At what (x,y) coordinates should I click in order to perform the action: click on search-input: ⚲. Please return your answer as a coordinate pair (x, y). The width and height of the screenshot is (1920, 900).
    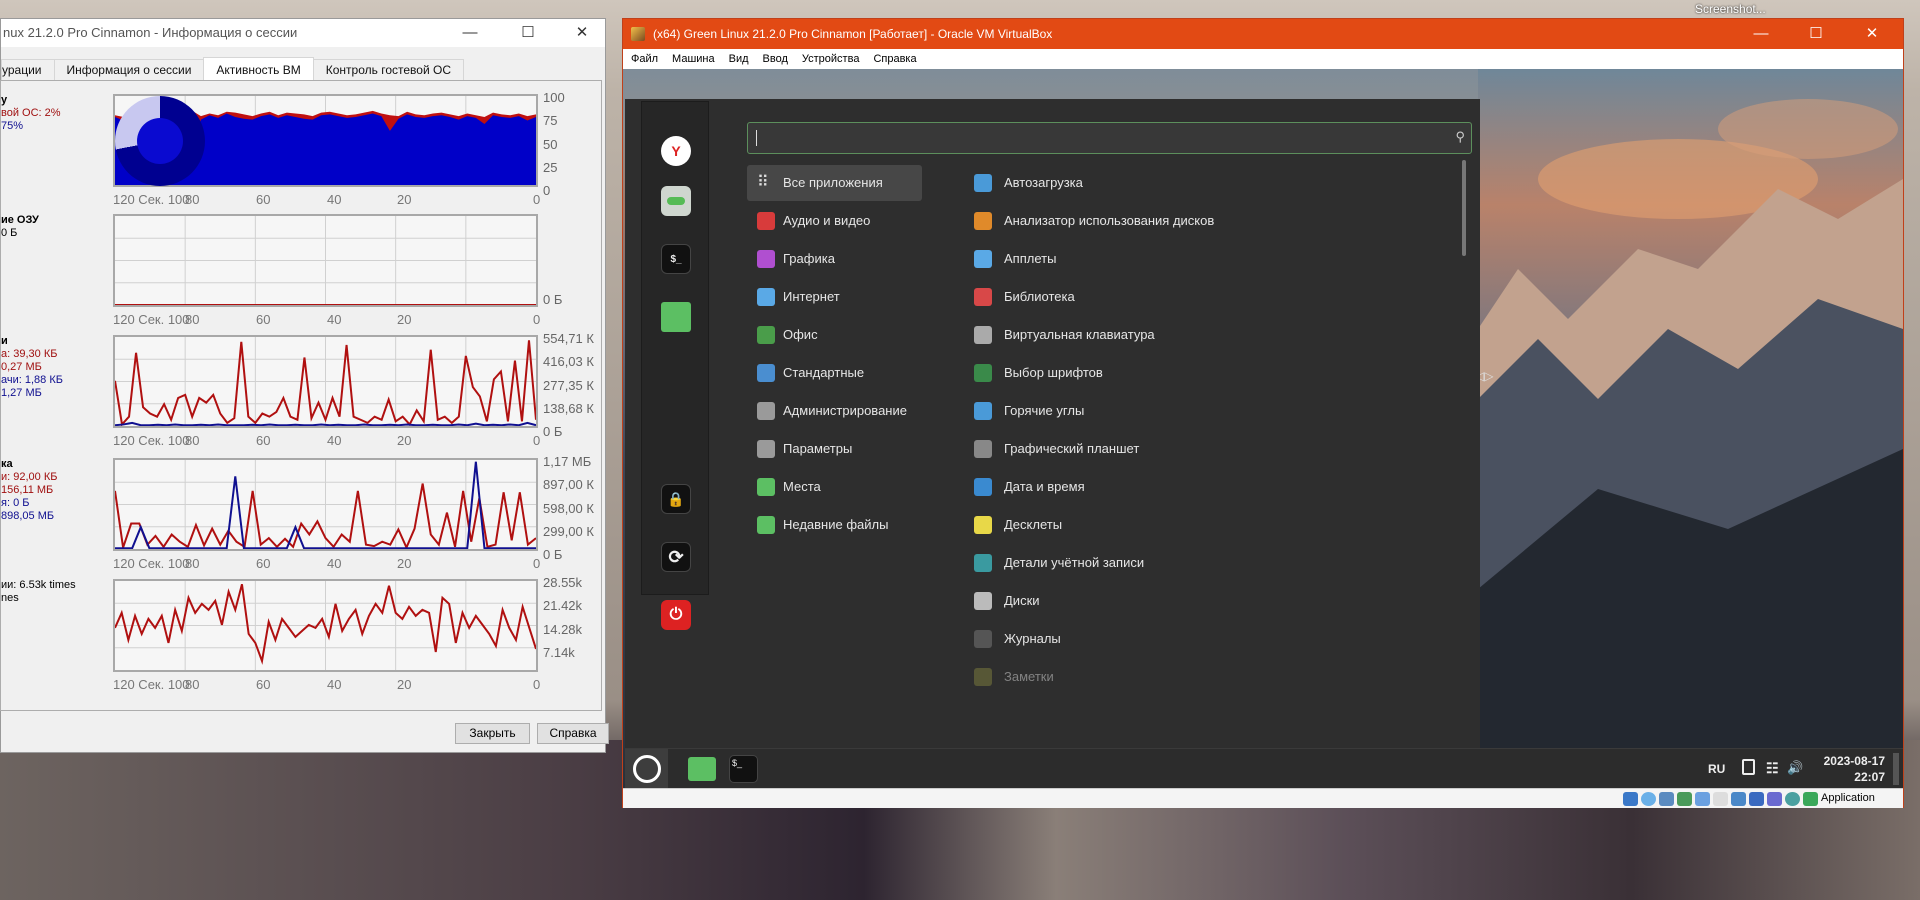
    Looking at the image, I should click on (1109, 138).